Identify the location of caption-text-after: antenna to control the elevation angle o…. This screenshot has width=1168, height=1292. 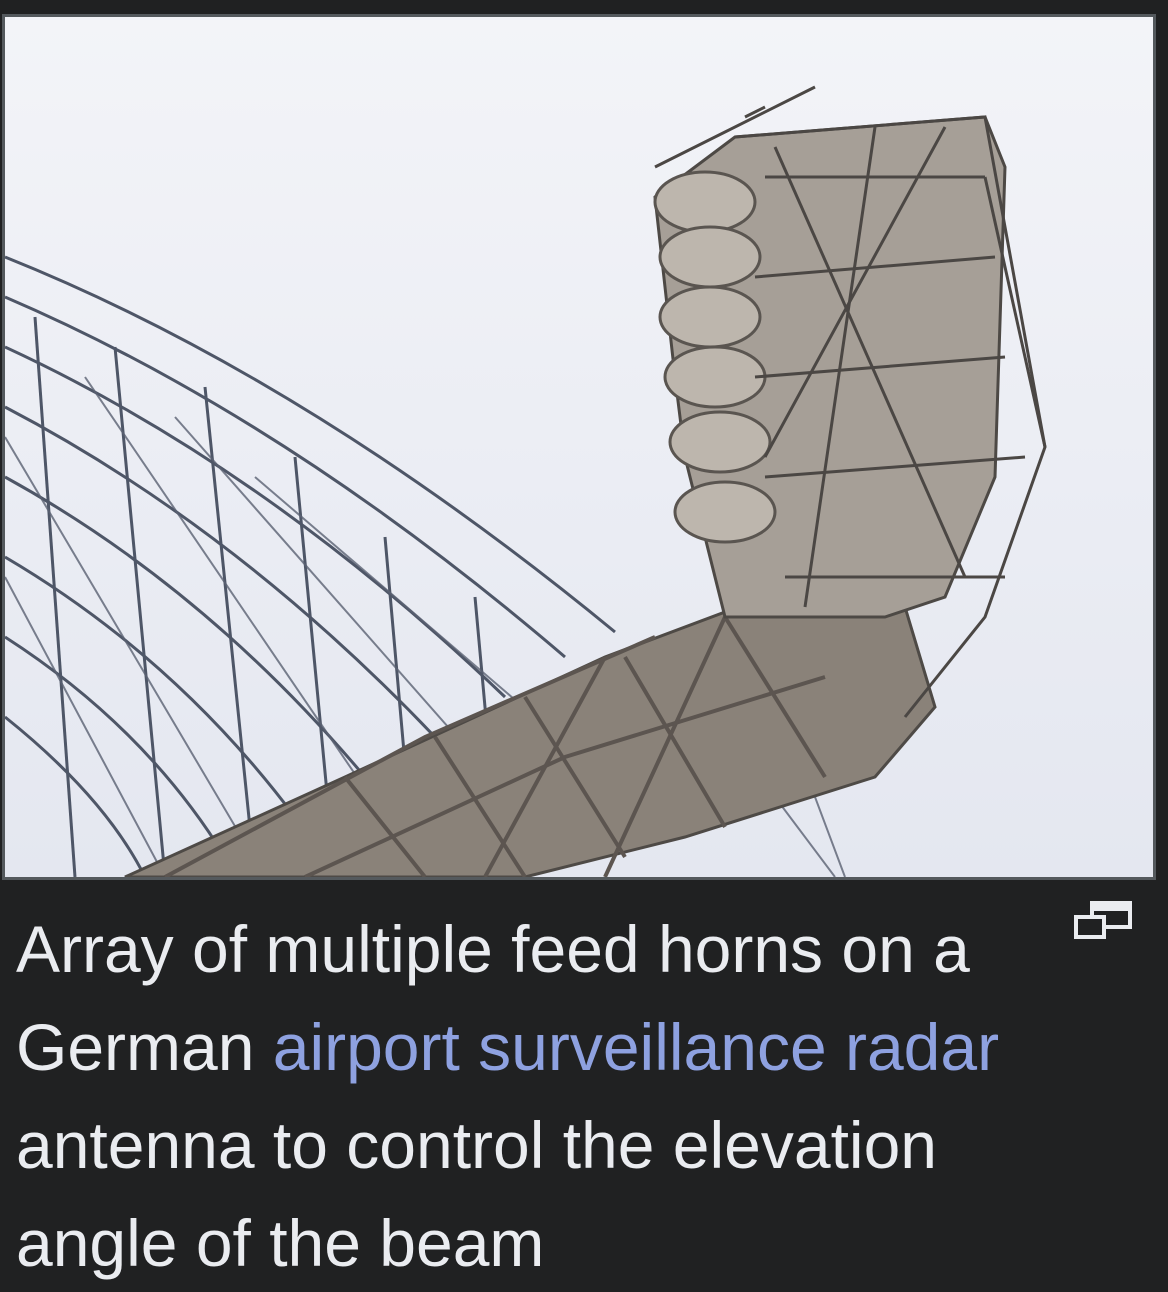
(477, 1194).